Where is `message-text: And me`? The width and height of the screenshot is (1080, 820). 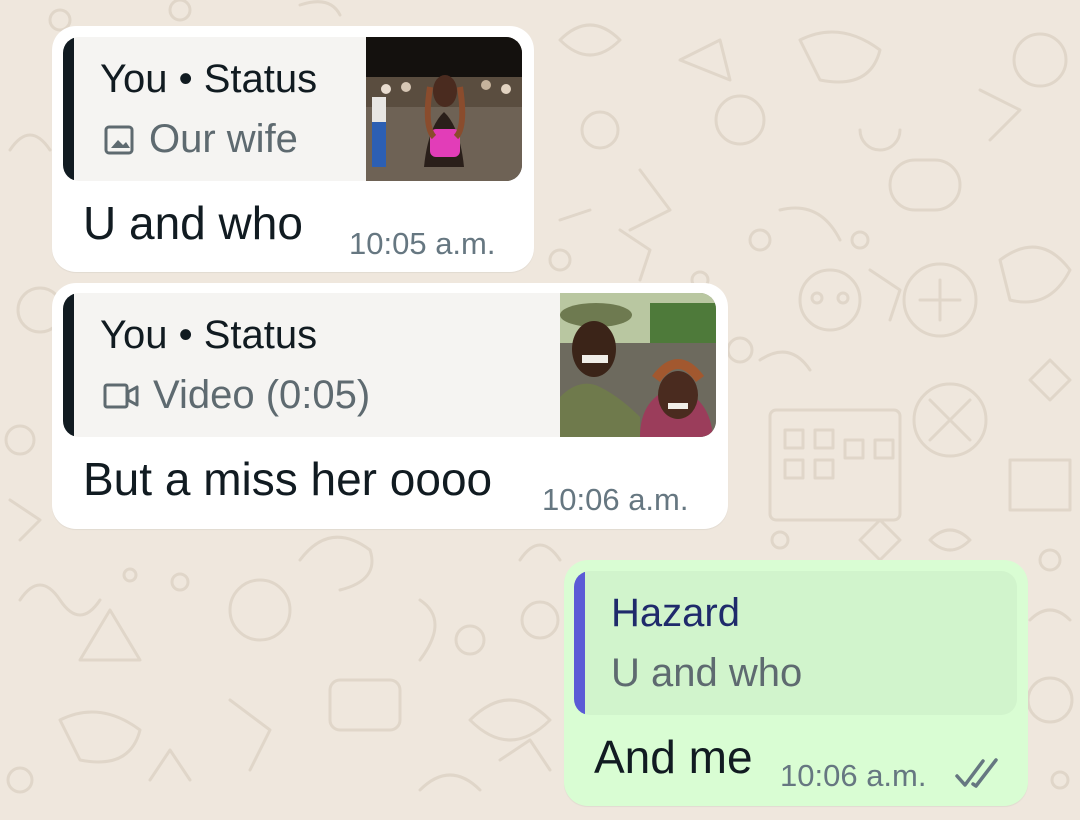
message-text: And me is located at coordinates (673, 757).